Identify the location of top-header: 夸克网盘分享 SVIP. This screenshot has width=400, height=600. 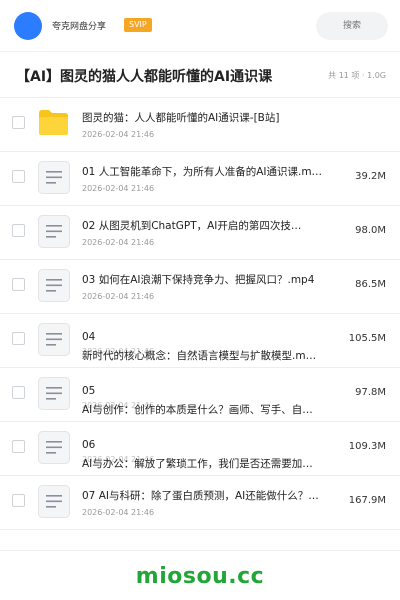
(200, 26).